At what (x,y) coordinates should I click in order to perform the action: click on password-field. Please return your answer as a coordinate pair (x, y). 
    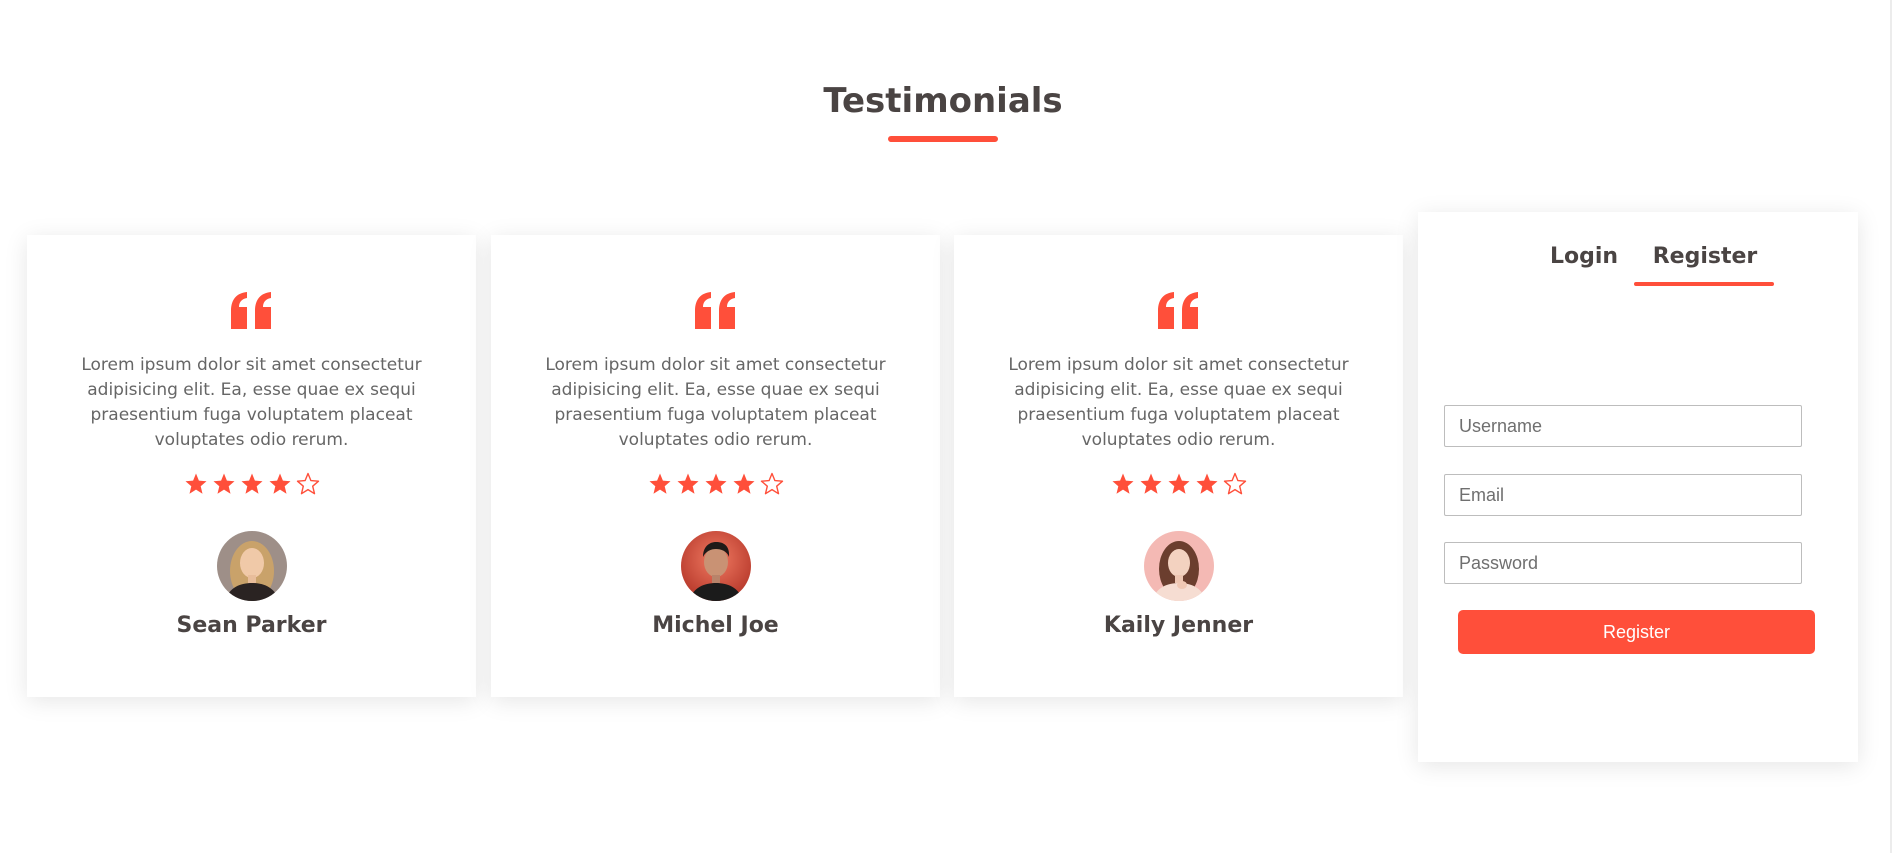
    Looking at the image, I should click on (1623, 563).